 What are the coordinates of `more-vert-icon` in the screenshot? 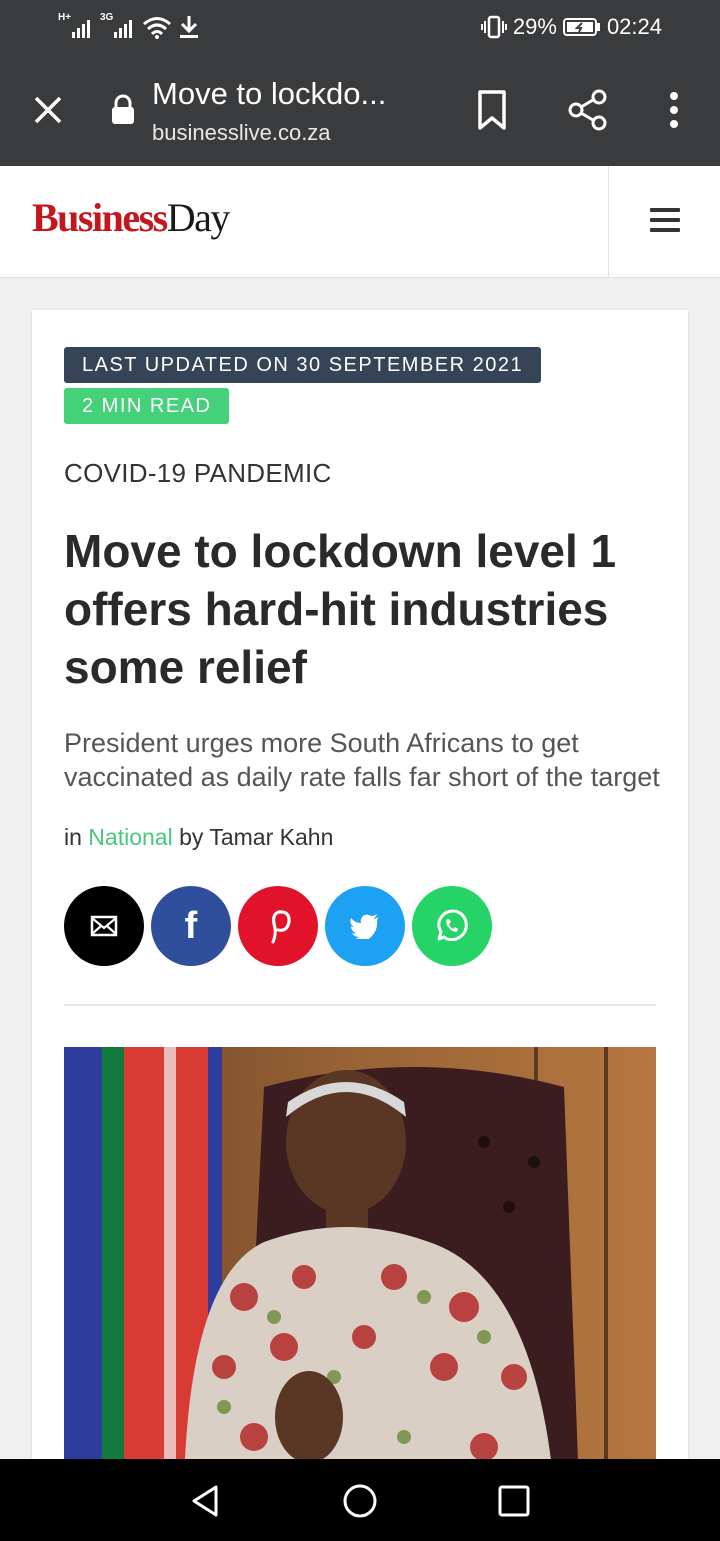 It's located at (674, 110).